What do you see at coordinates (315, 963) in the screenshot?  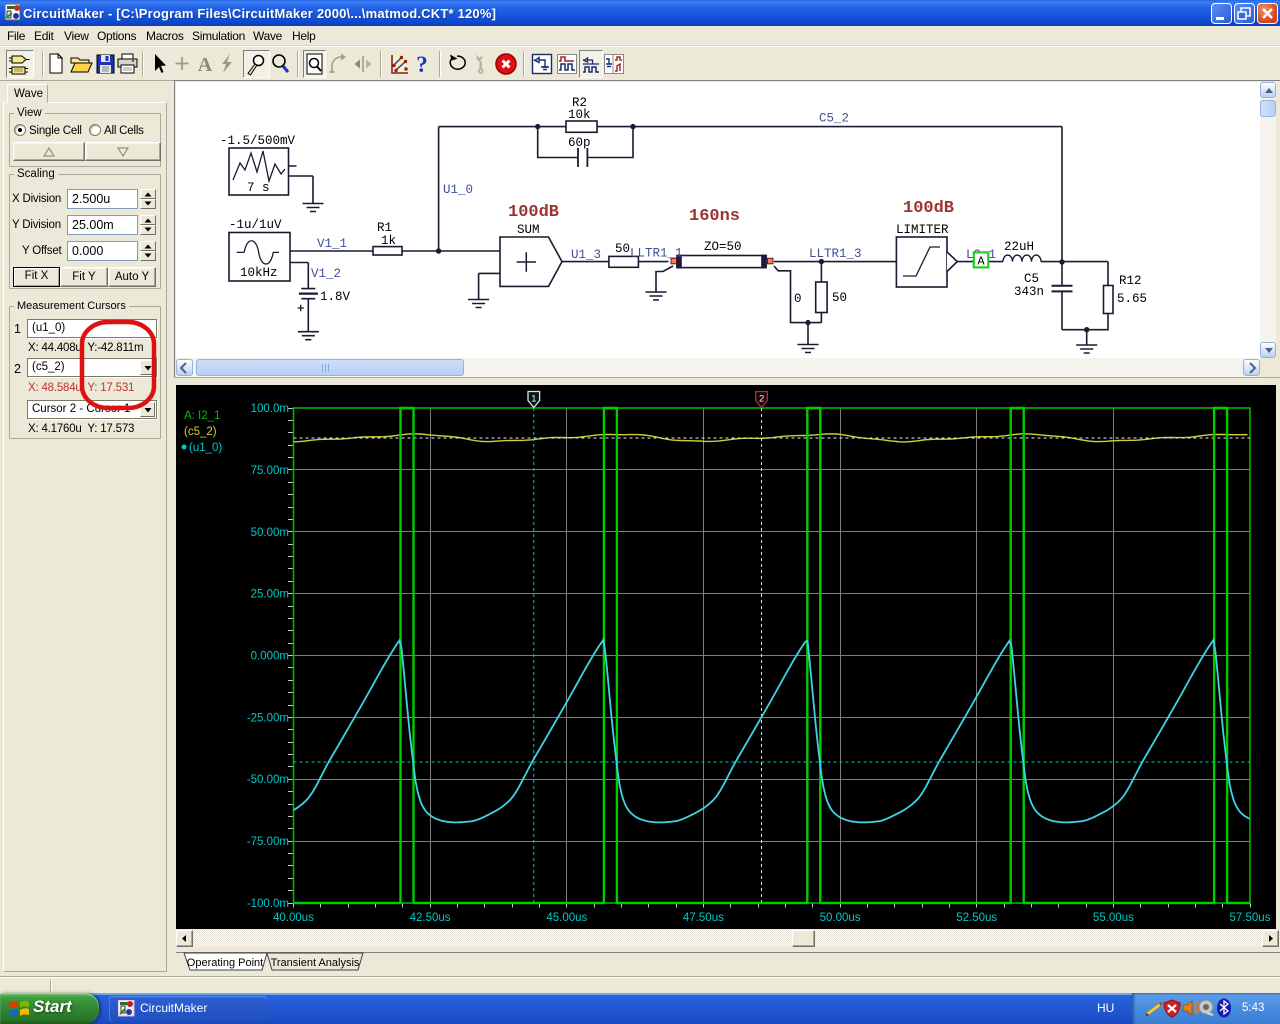 I see `svg-text: Transient Analysis` at bounding box center [315, 963].